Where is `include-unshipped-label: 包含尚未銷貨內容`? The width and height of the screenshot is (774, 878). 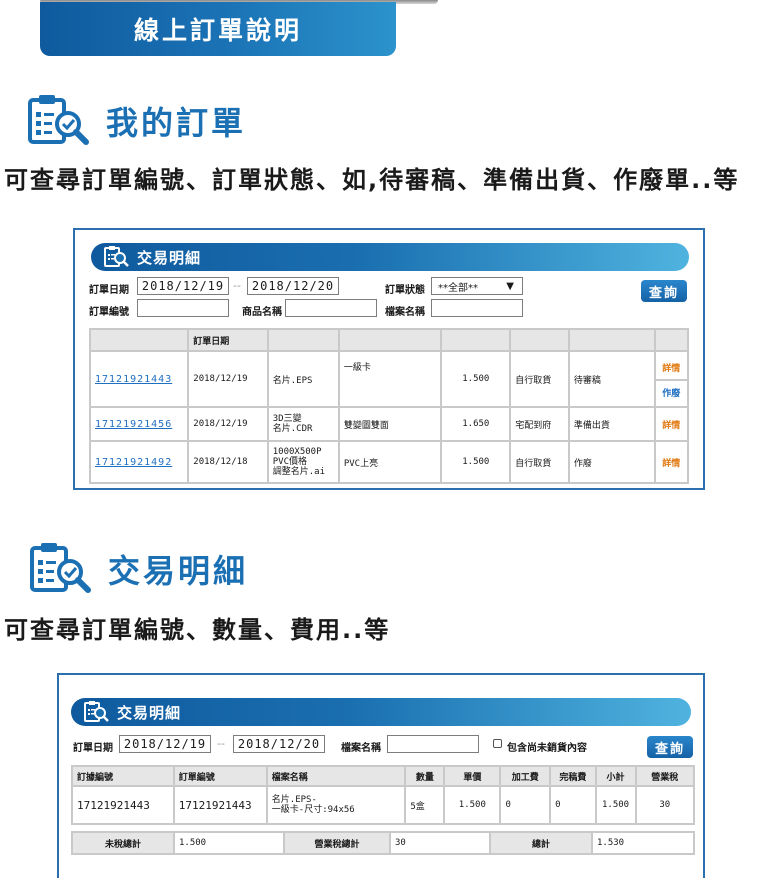 include-unshipped-label: 包含尚未銷貨內容 is located at coordinates (547, 748).